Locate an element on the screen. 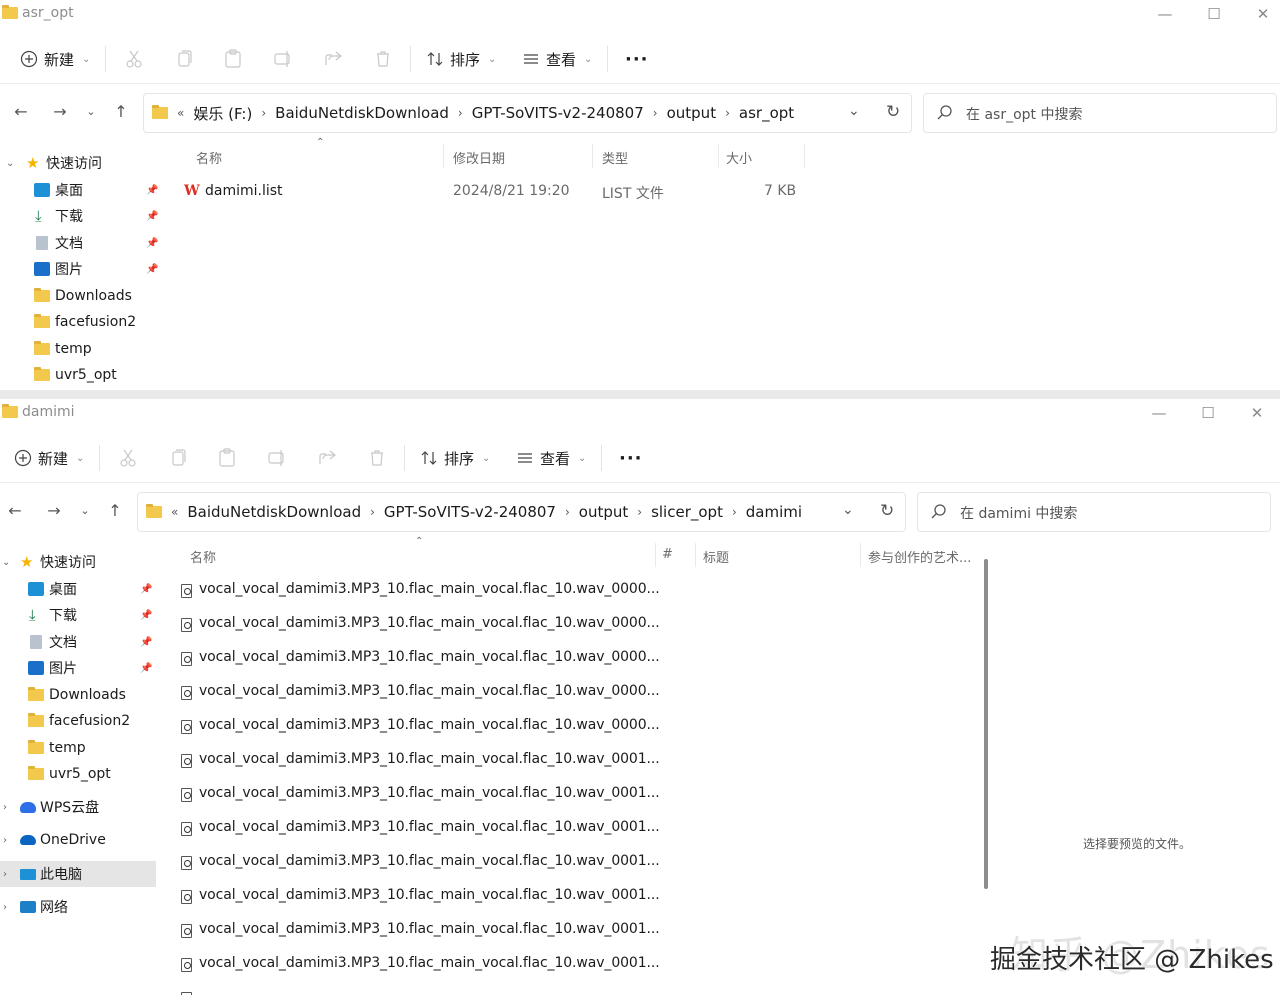  cut-icon is located at coordinates (134, 59).